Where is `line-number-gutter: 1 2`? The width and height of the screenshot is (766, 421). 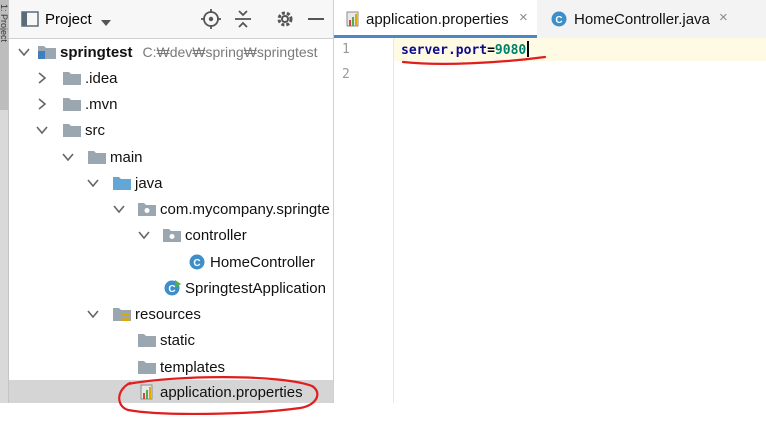 line-number-gutter: 1 2 is located at coordinates (364, 220).